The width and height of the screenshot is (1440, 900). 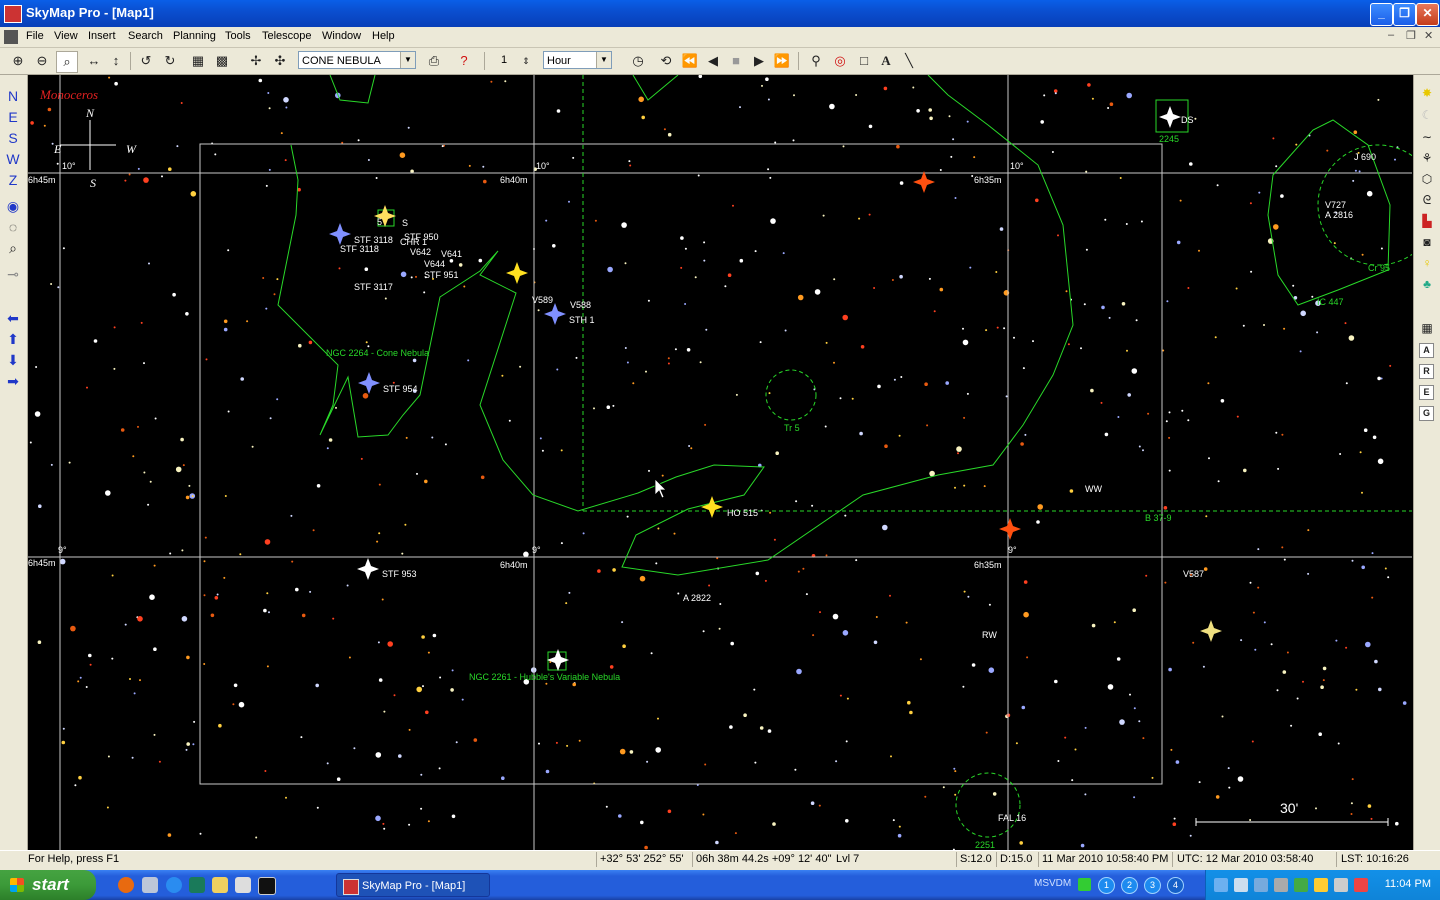 I want to click on key-icon: ⊸, so click(x=13, y=274).